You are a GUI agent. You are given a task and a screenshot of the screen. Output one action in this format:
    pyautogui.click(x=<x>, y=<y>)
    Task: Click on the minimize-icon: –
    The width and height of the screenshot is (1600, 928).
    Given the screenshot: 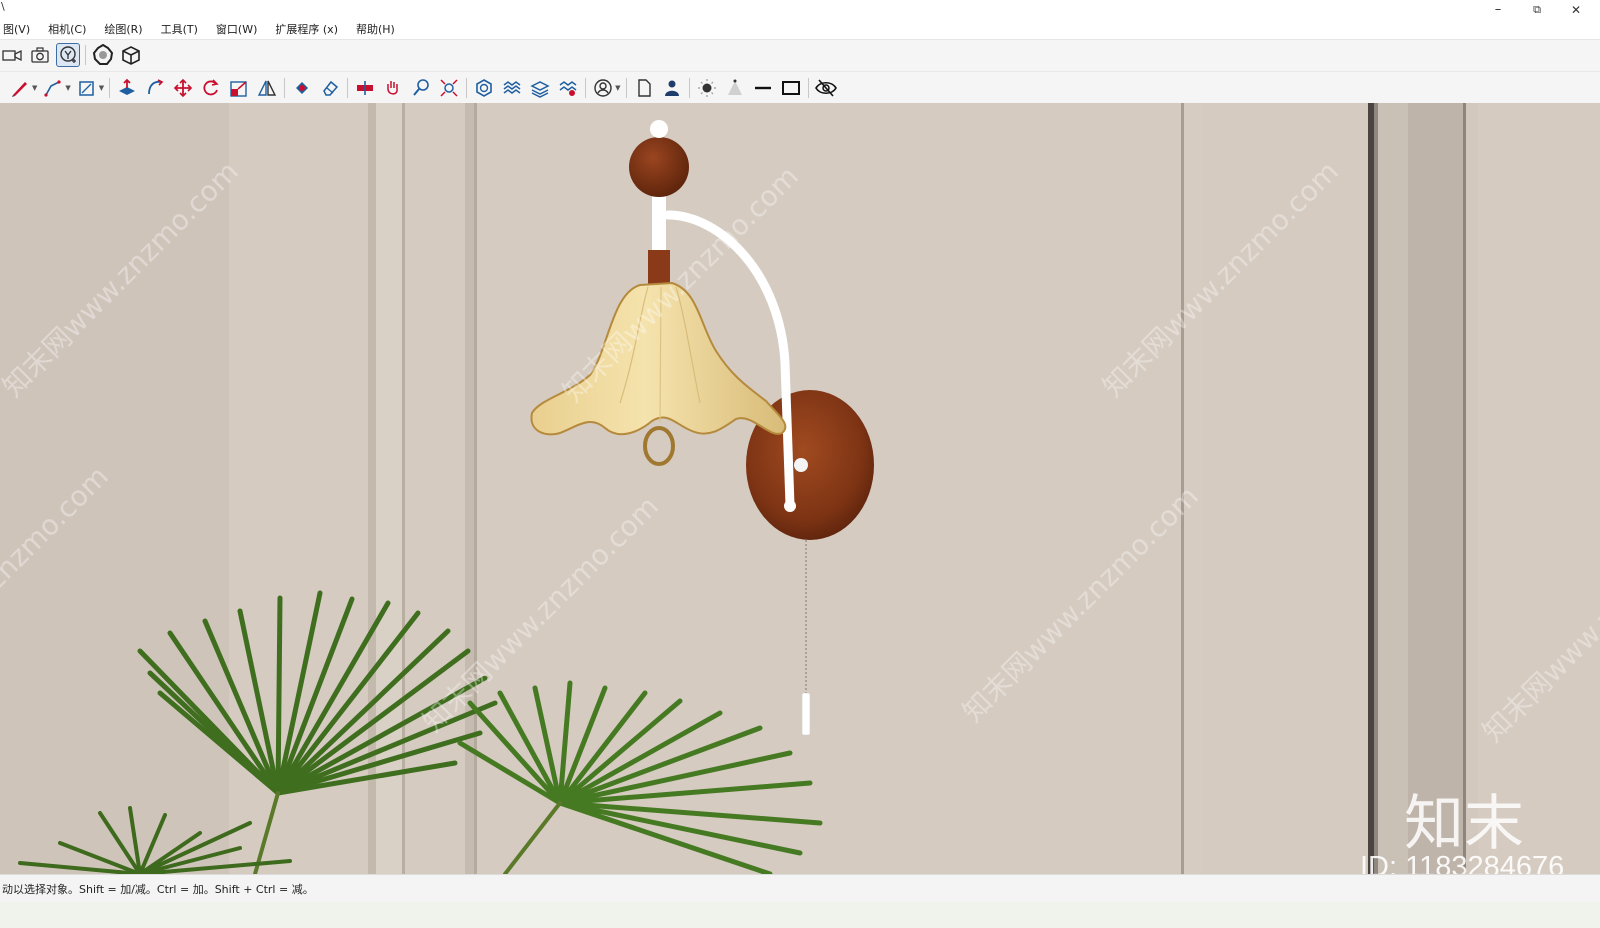 What is the action you would take?
    pyautogui.click(x=1498, y=9)
    